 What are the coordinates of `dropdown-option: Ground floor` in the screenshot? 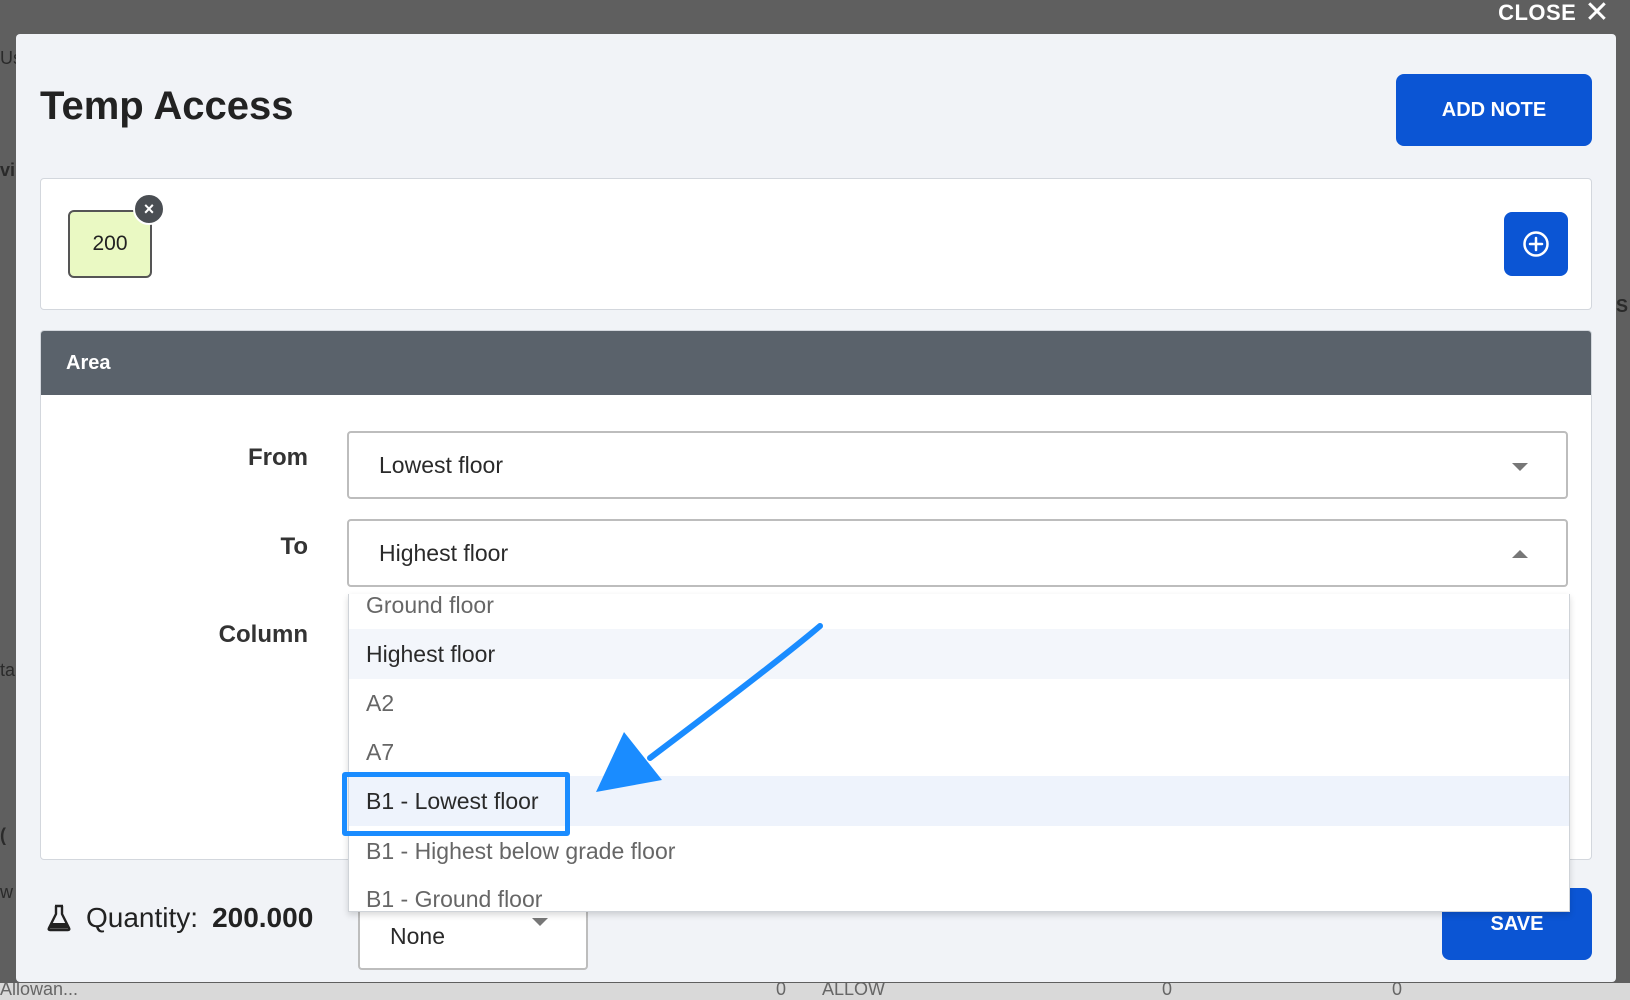 It's located at (959, 612).